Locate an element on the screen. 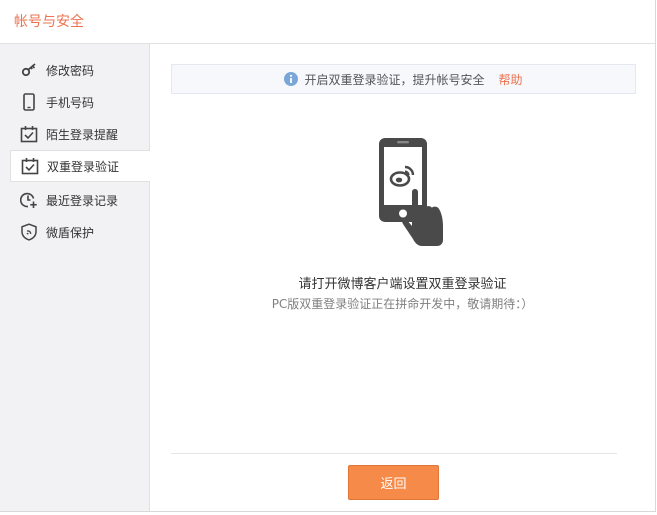  back-button: 返回 is located at coordinates (393, 482).